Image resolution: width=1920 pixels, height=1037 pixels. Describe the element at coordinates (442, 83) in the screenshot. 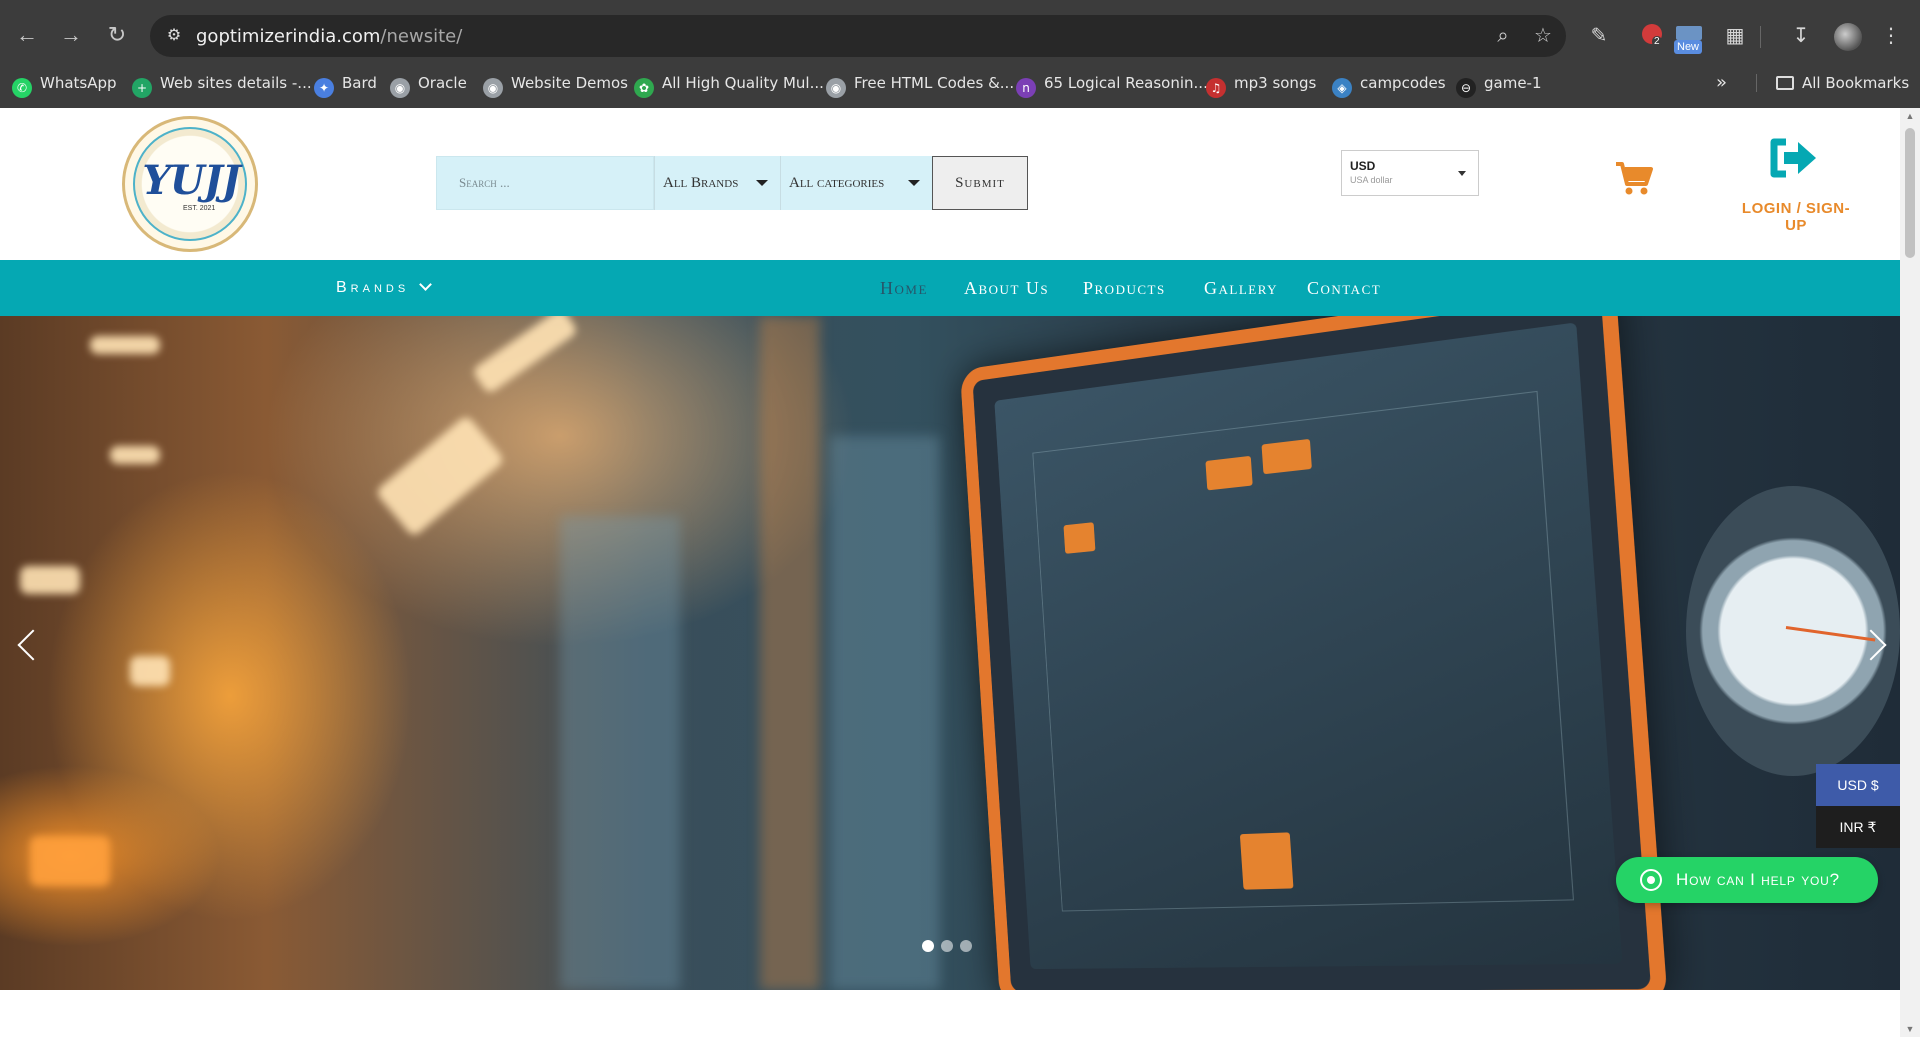

I see `bookmark-label: Oracle` at that location.